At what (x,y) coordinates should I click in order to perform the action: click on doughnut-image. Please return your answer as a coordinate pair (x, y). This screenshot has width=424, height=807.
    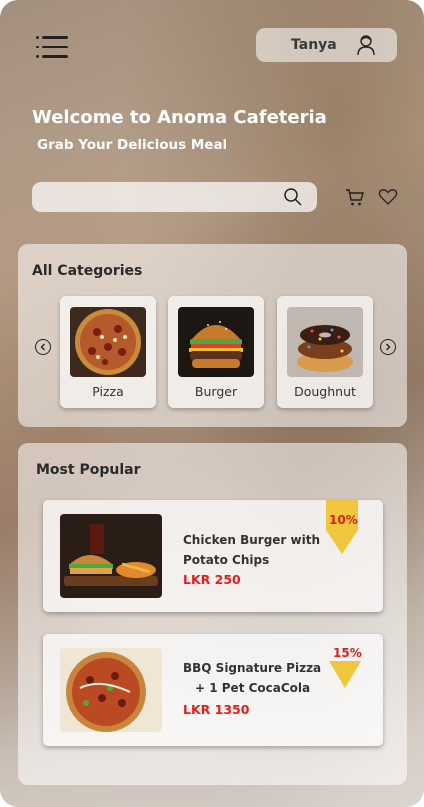
    Looking at the image, I should click on (325, 342).